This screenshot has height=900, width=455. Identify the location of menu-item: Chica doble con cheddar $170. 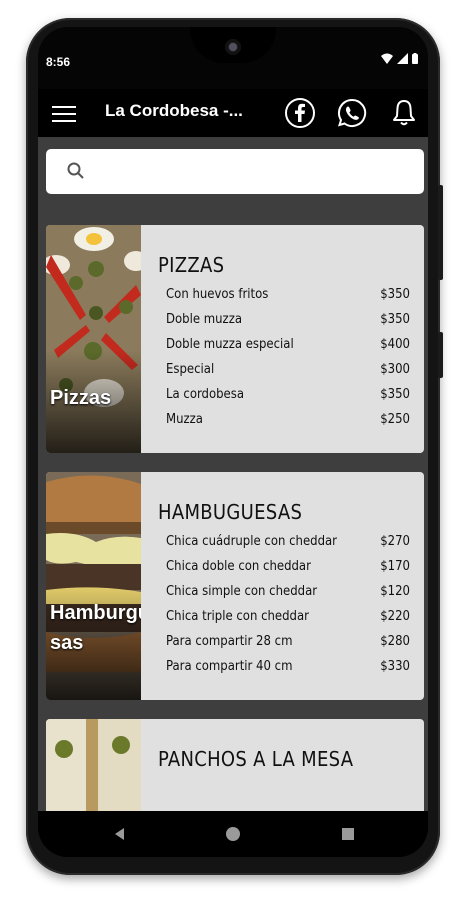
(288, 571).